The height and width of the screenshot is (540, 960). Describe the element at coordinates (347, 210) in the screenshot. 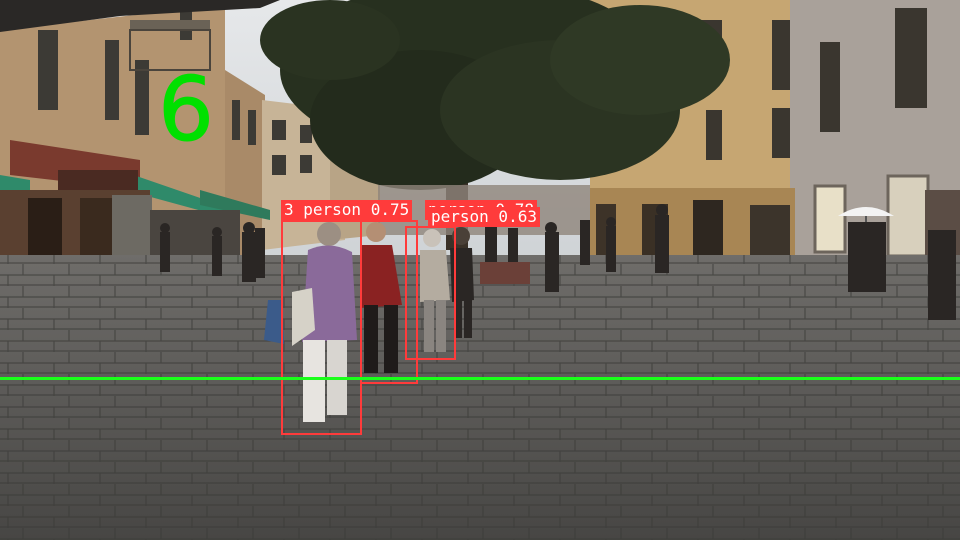

I see `detection-label-1: 3 person 0.75` at that location.